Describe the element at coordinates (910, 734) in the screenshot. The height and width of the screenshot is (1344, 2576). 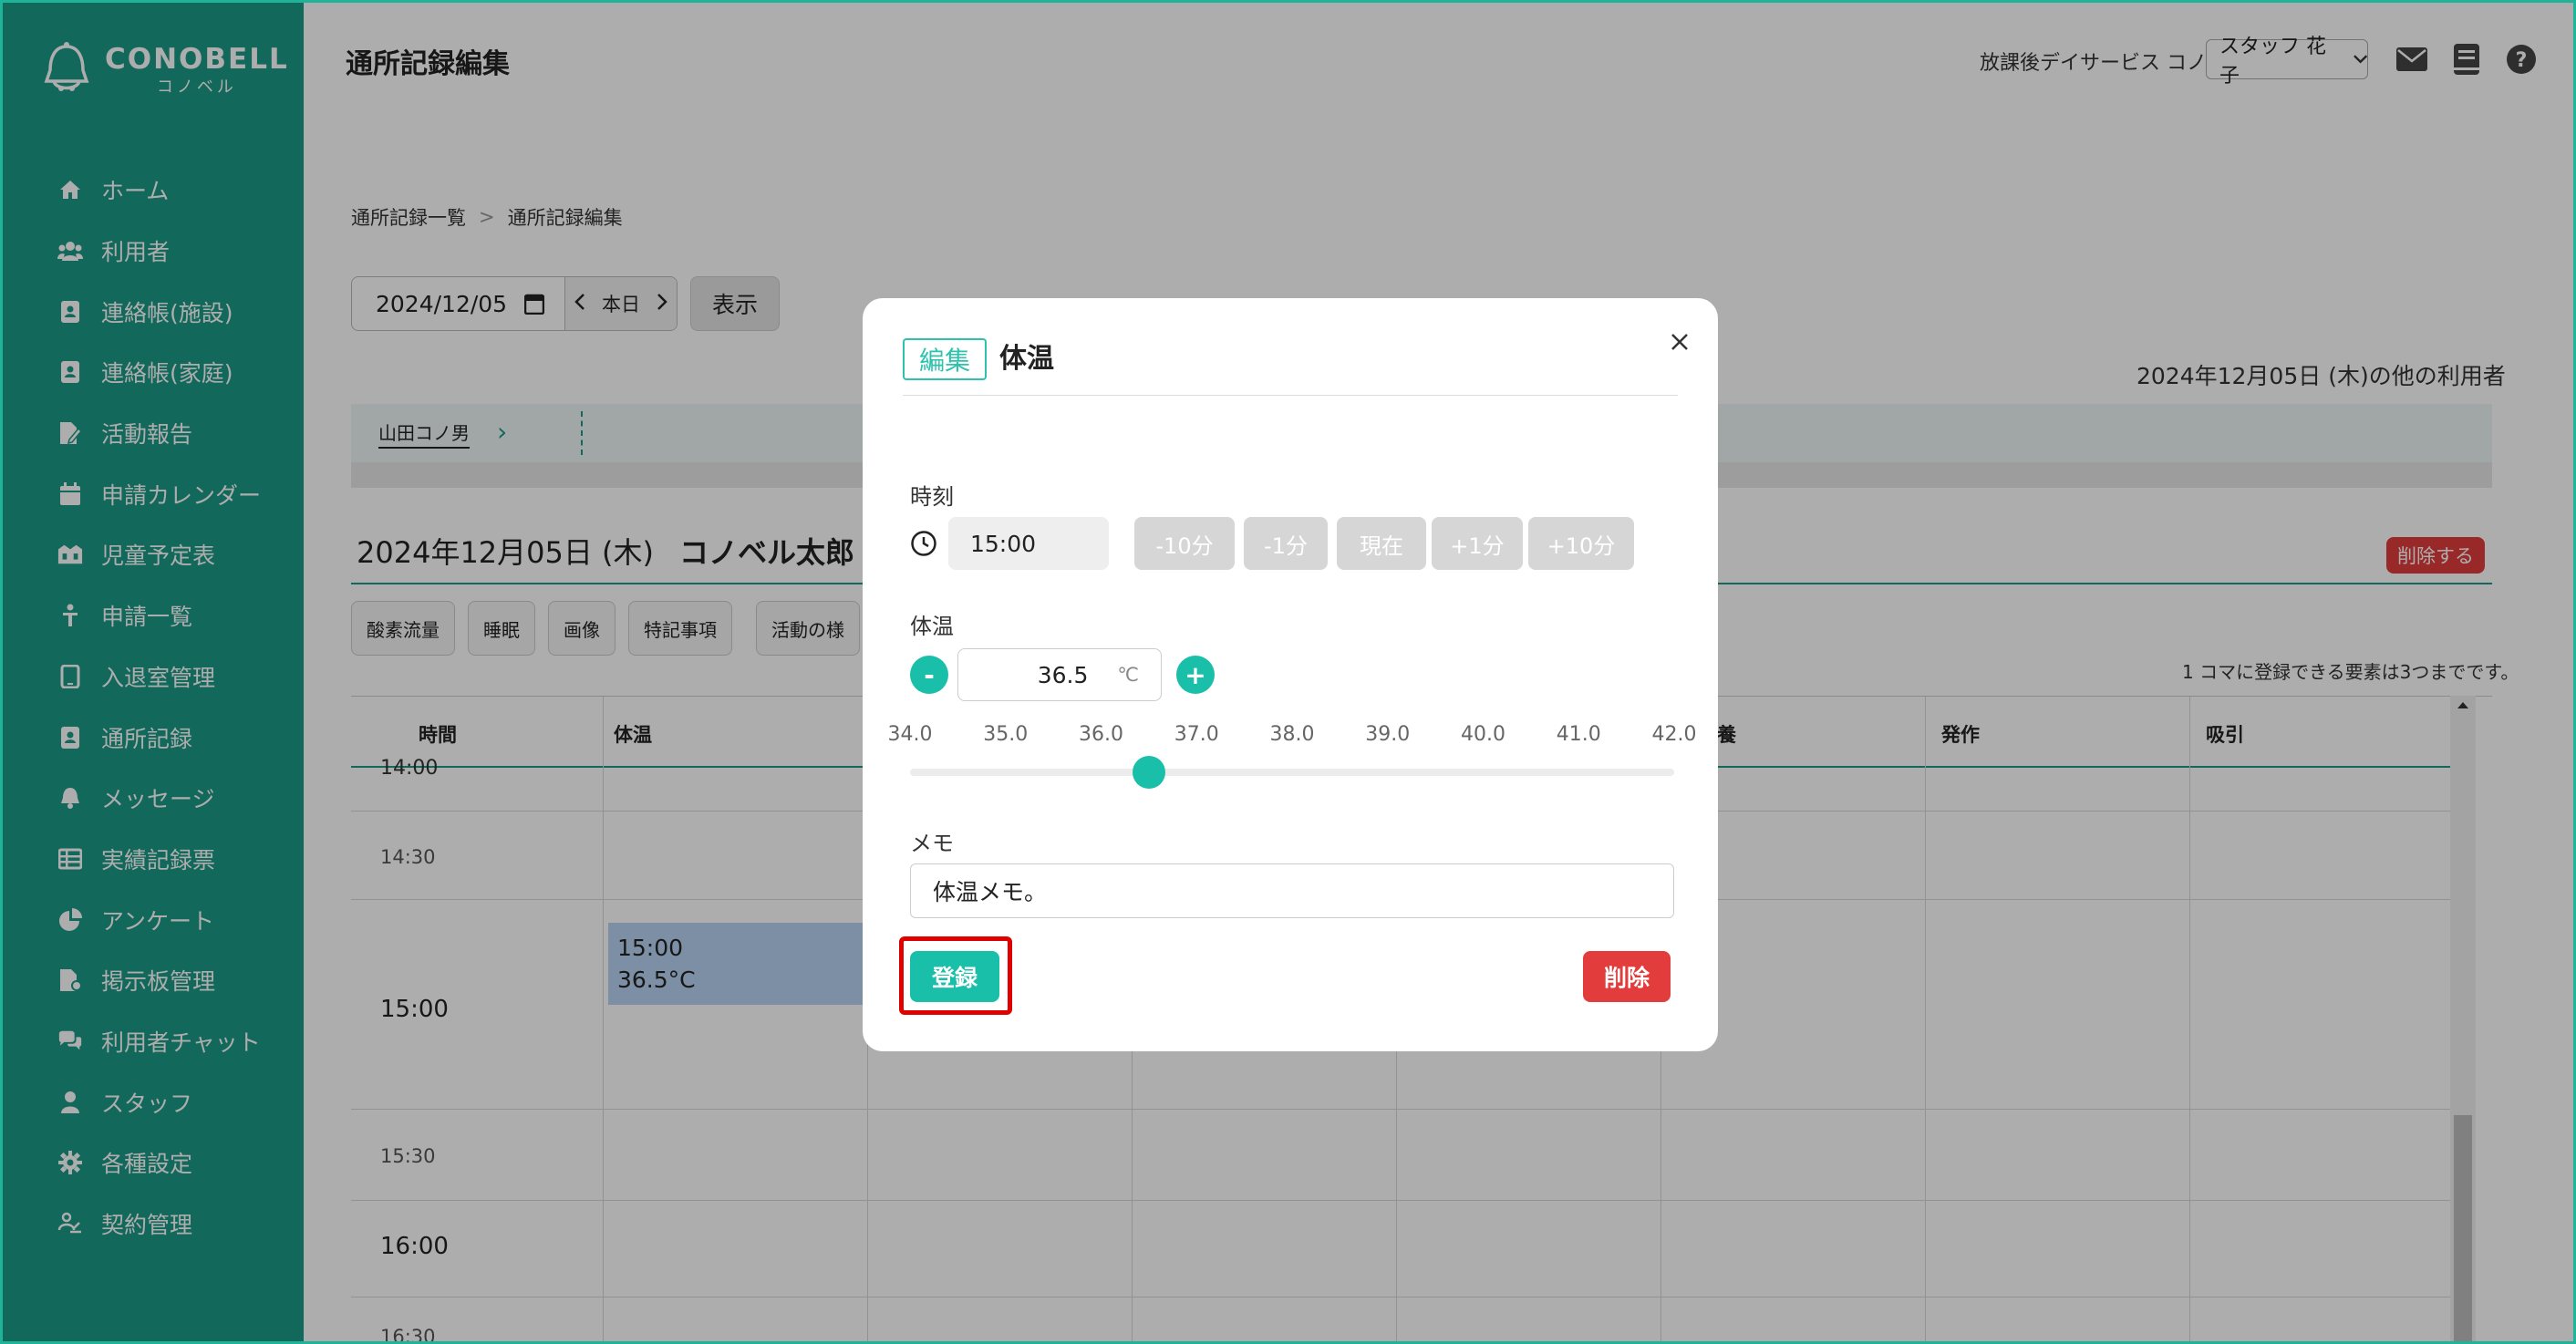
I see `slider-tick-label: 34.0` at that location.